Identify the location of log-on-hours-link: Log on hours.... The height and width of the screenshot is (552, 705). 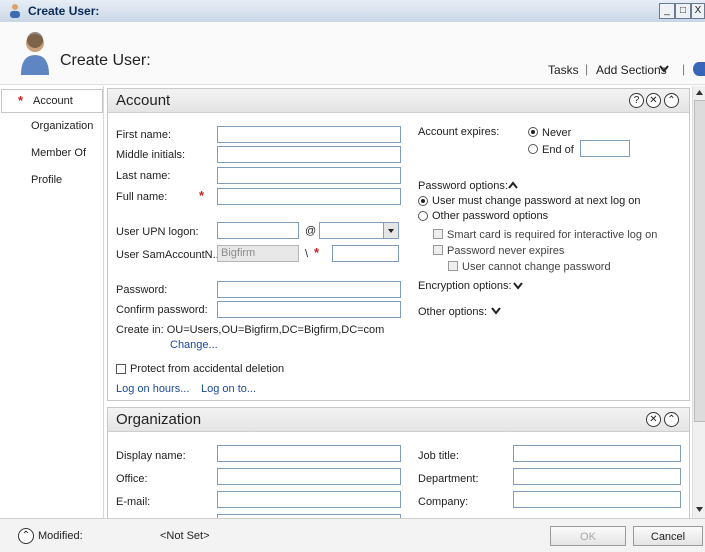
(152, 389).